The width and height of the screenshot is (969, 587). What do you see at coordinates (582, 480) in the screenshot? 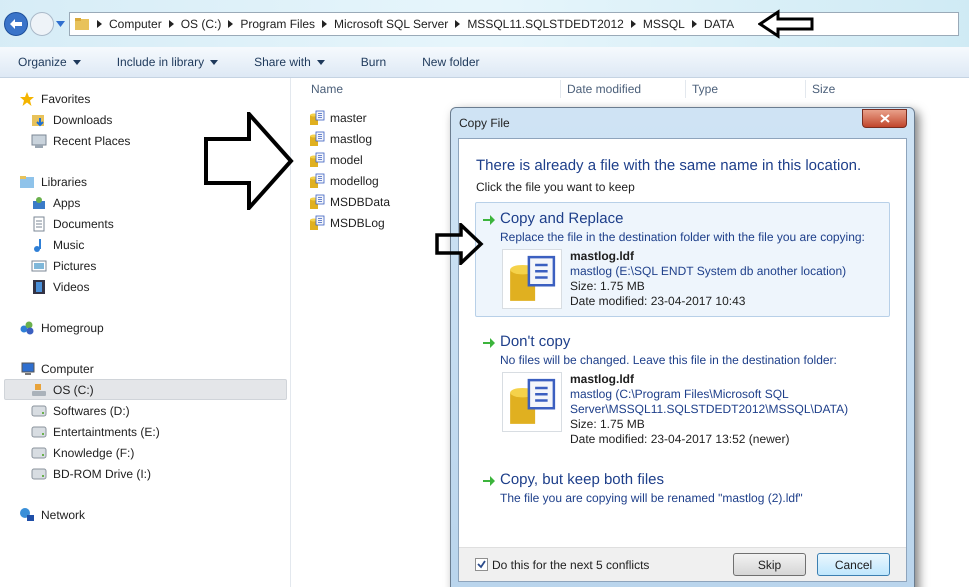
I see `option-title: Copy, but keep both files` at bounding box center [582, 480].